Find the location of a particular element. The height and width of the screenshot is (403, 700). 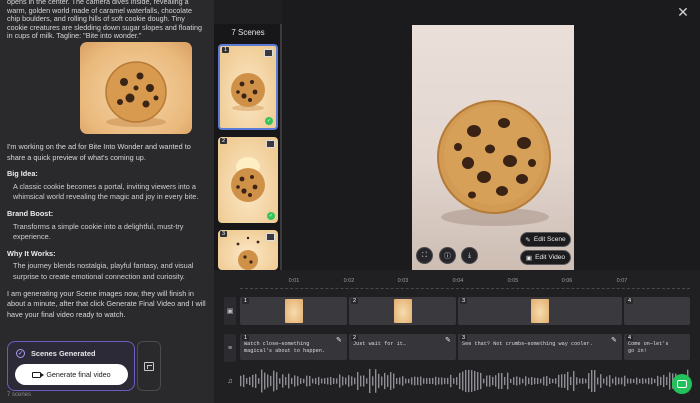

clip-thumbnail is located at coordinates (403, 311).